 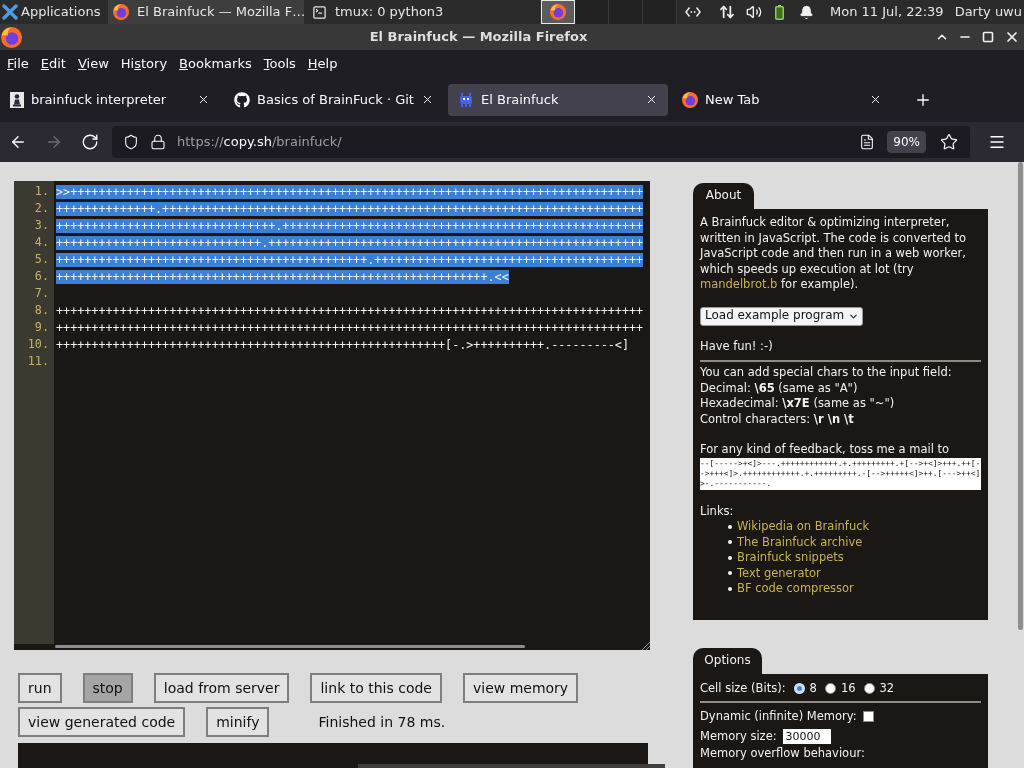 What do you see at coordinates (342, 344) in the screenshot?
I see `code-line: +++++++++++++++++++++++++++++++++++++++++++++++++++++++[-.>++++++++++.---------<]` at bounding box center [342, 344].